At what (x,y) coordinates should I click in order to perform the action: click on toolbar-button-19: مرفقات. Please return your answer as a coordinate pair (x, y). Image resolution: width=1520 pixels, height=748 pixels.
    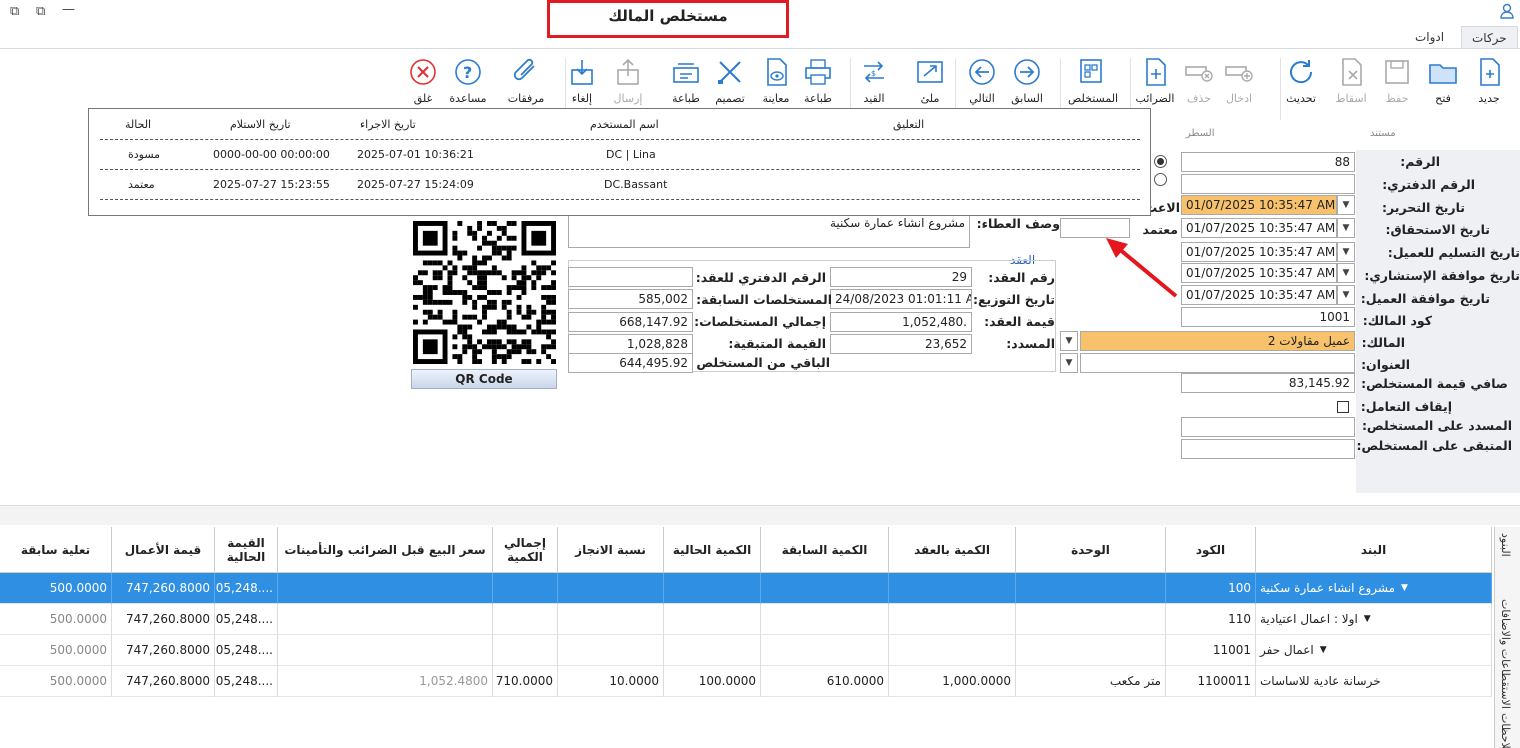
    Looking at the image, I should click on (526, 80).